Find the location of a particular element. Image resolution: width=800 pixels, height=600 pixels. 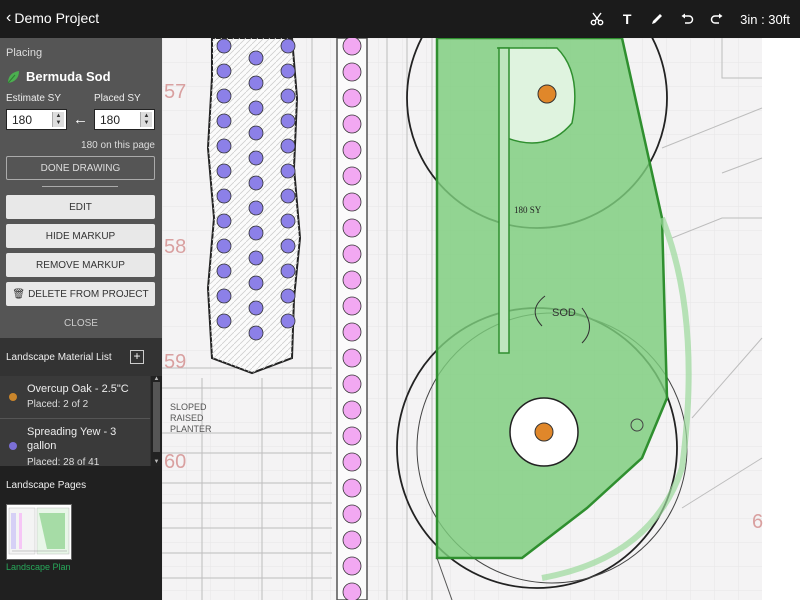

toolbar: T 3in : 30ft is located at coordinates (686, 19).